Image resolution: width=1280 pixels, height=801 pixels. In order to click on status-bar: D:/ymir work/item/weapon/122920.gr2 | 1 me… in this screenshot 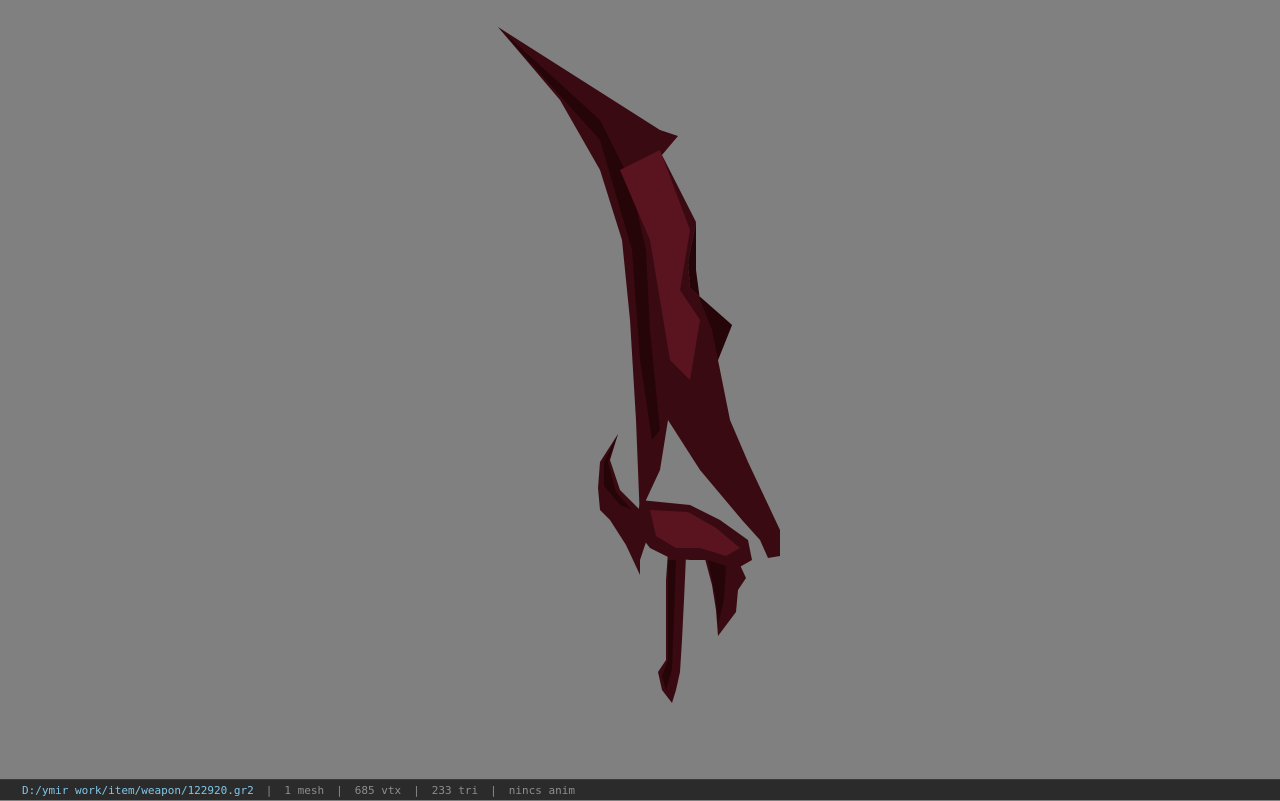, I will do `click(640, 789)`.